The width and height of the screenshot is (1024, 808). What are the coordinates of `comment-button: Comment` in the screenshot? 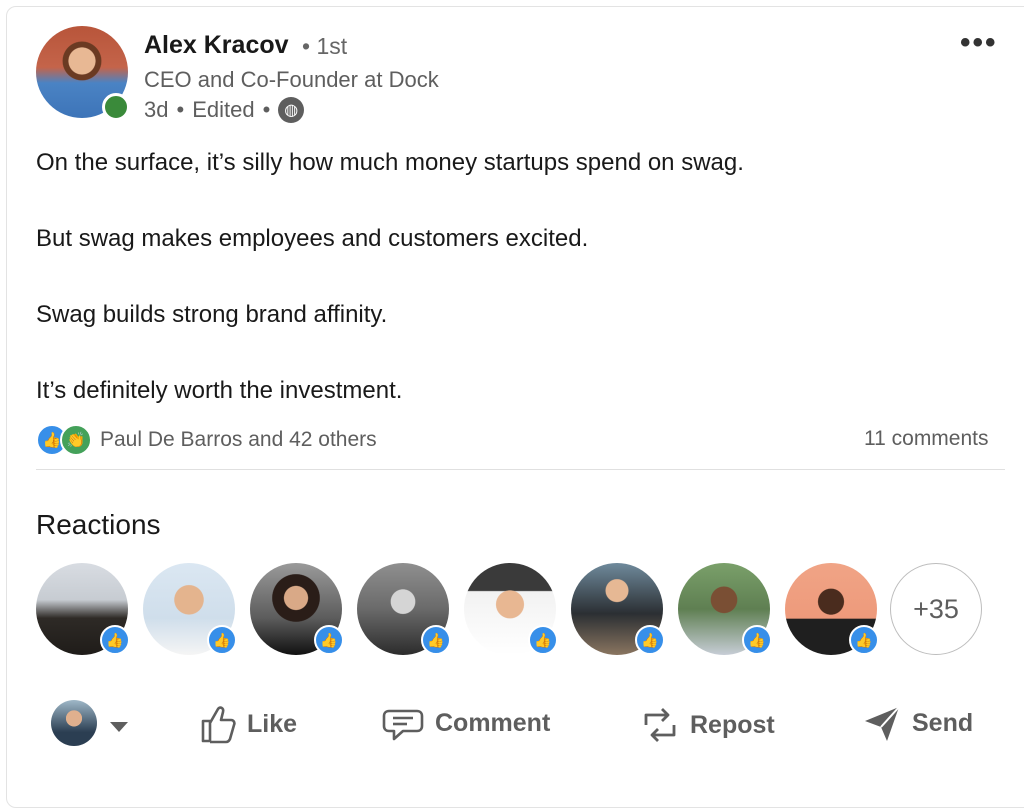 It's located at (465, 723).